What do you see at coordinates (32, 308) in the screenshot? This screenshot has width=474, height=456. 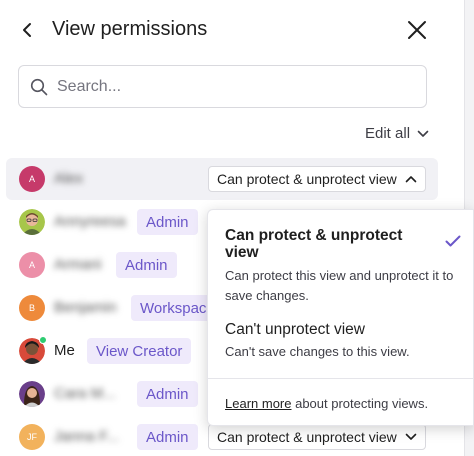 I see `avatar: B` at bounding box center [32, 308].